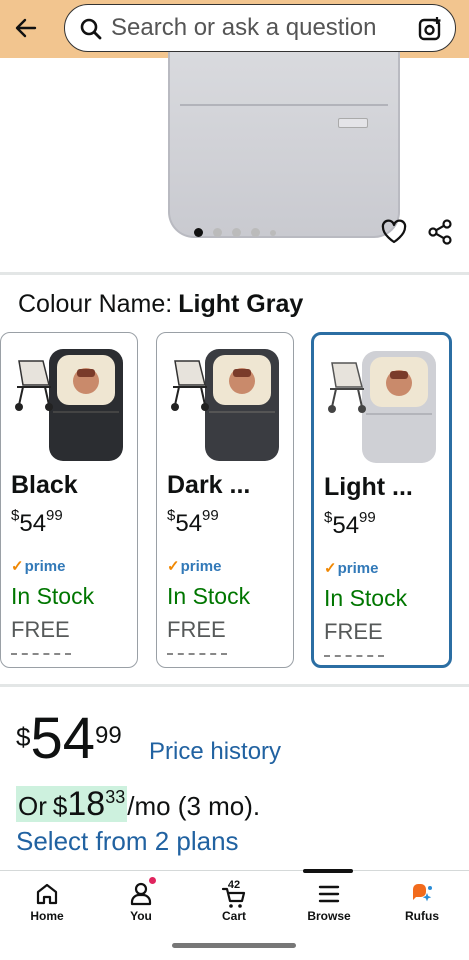  Describe the element at coordinates (141, 916) in the screenshot. I see `nav-label: You` at that location.